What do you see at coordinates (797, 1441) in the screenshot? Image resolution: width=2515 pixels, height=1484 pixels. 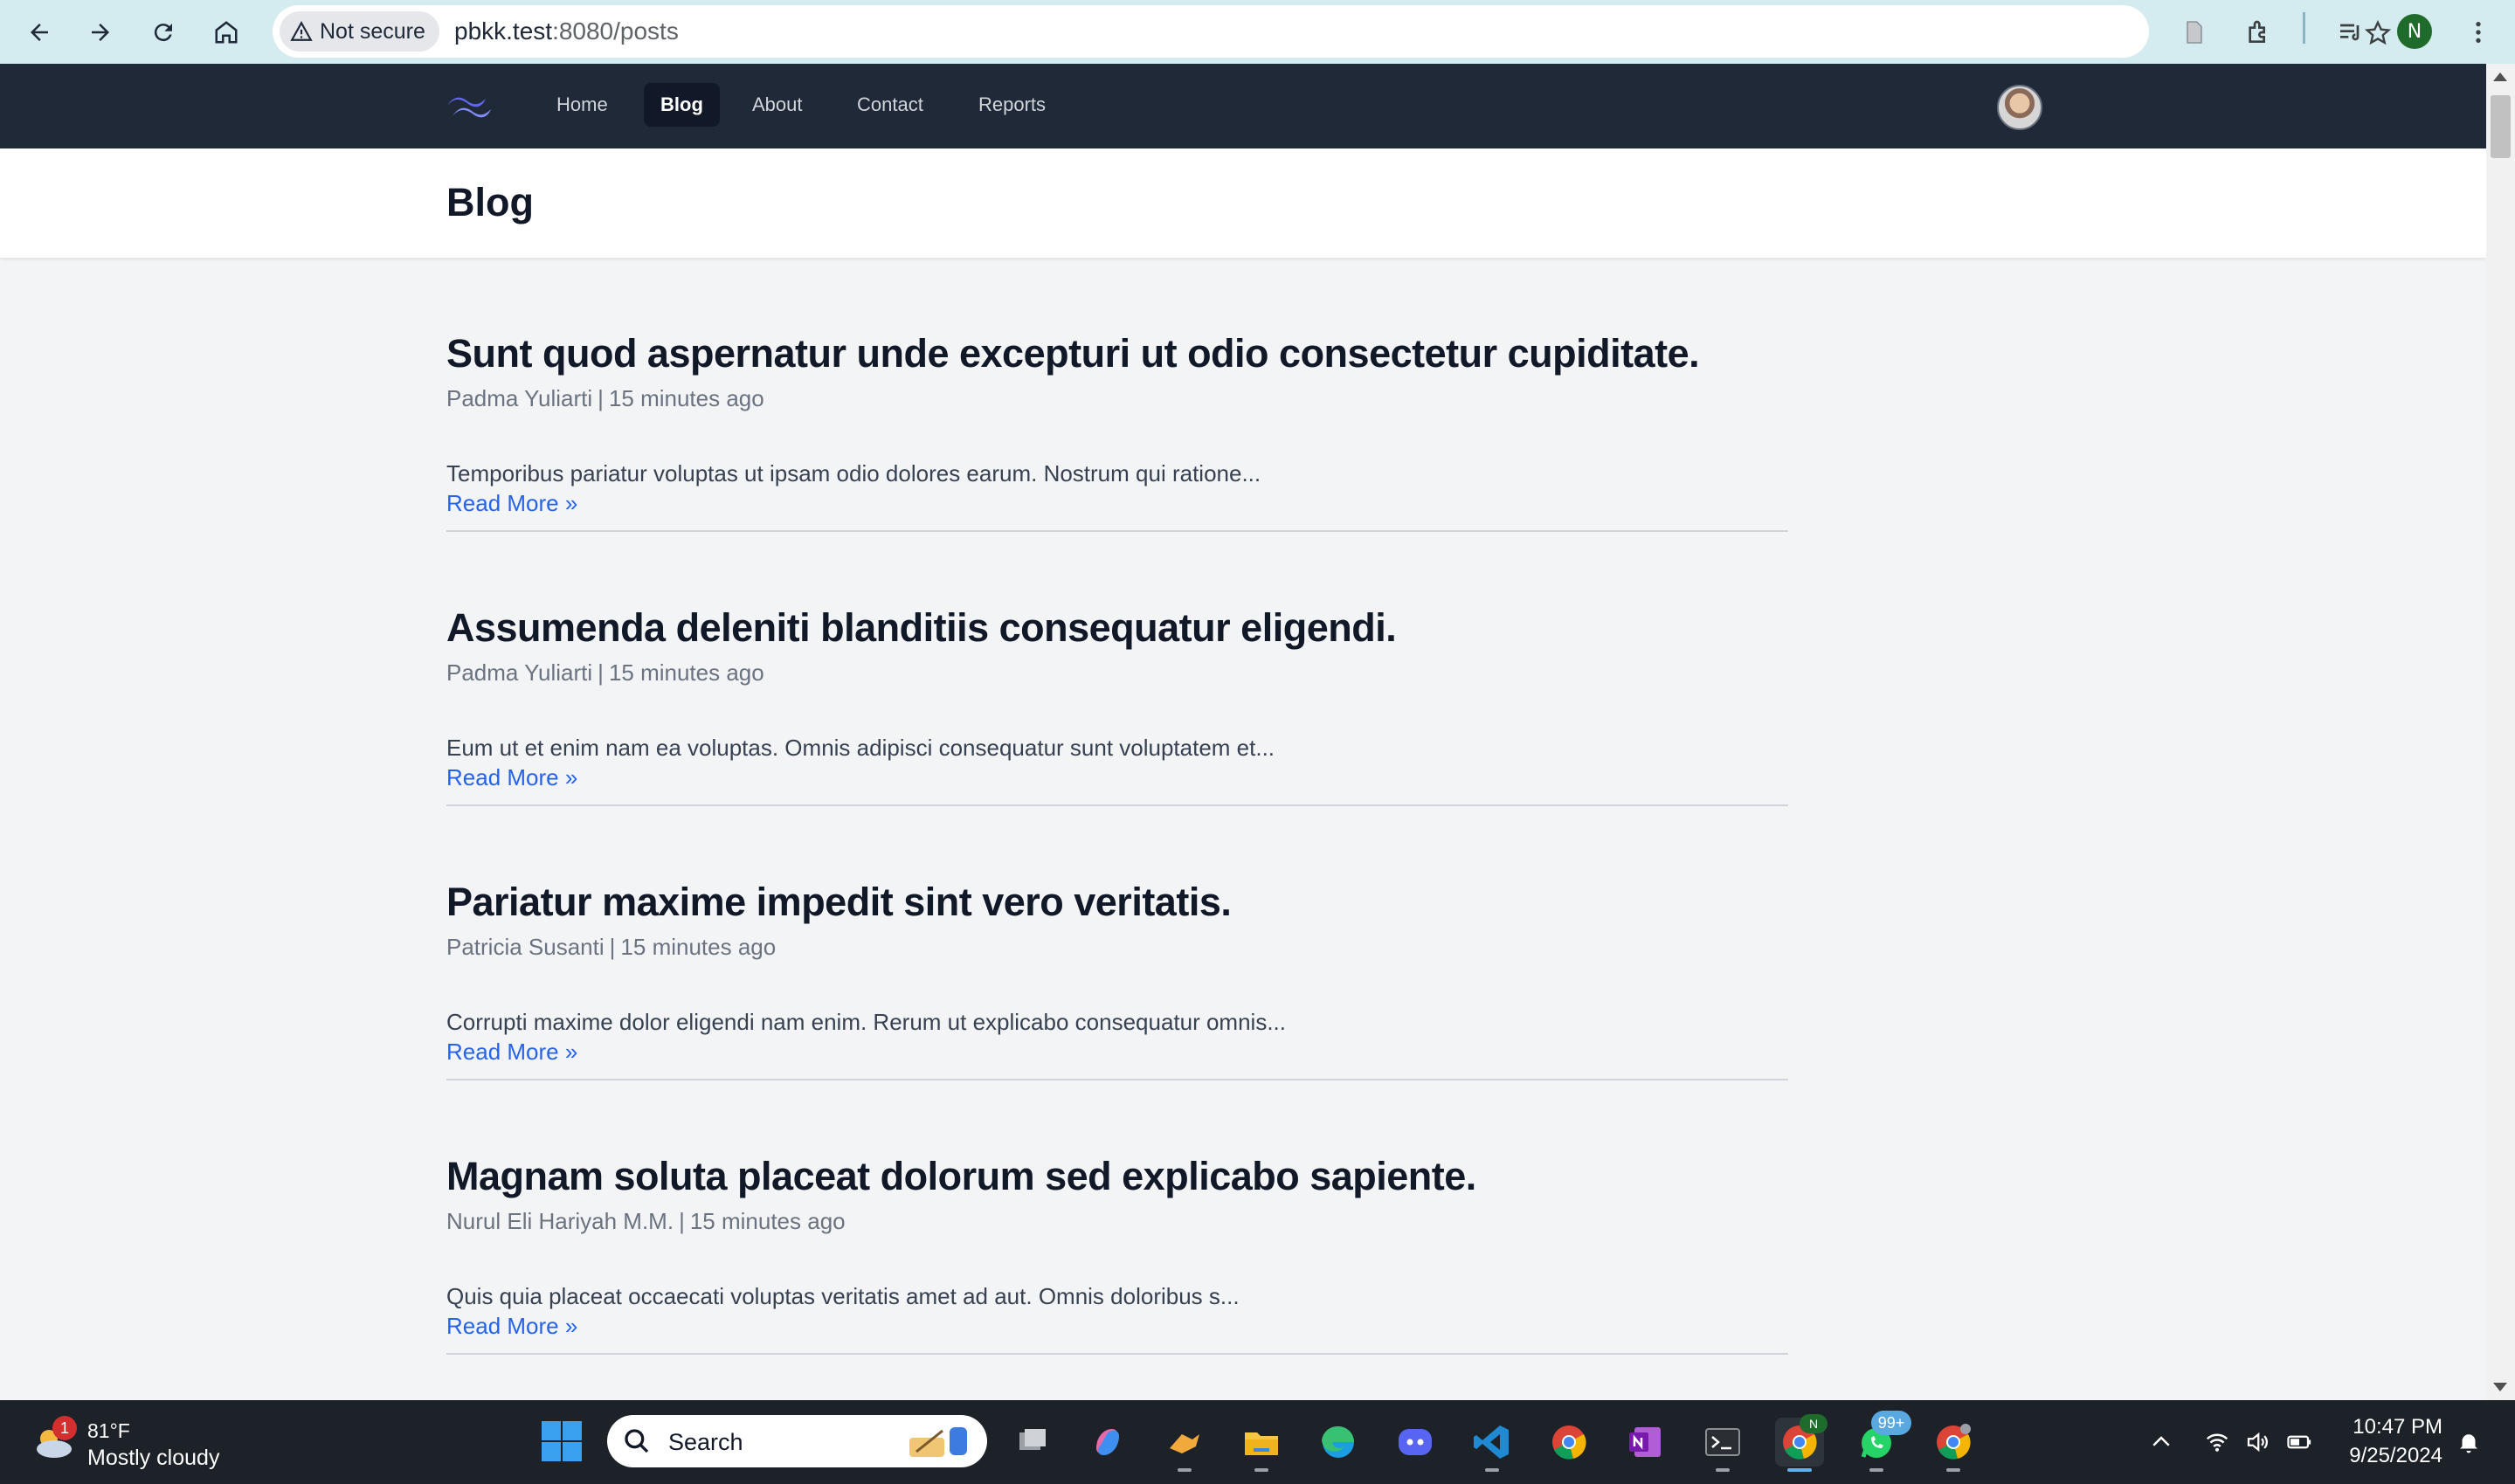 I see `taskbar-search: Search` at bounding box center [797, 1441].